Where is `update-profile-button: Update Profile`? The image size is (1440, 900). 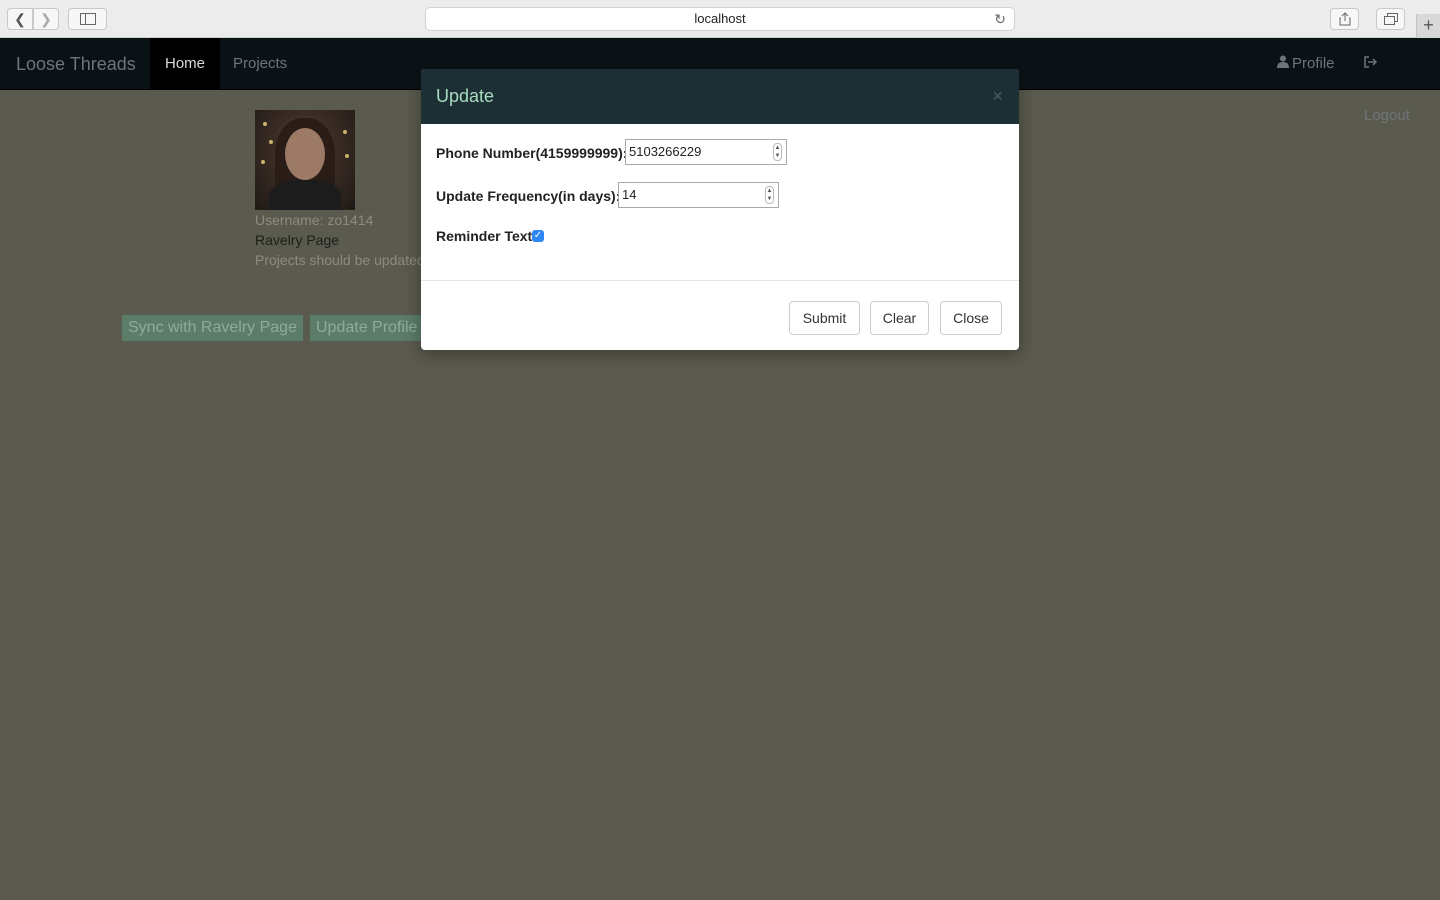 update-profile-button: Update Profile is located at coordinates (366, 328).